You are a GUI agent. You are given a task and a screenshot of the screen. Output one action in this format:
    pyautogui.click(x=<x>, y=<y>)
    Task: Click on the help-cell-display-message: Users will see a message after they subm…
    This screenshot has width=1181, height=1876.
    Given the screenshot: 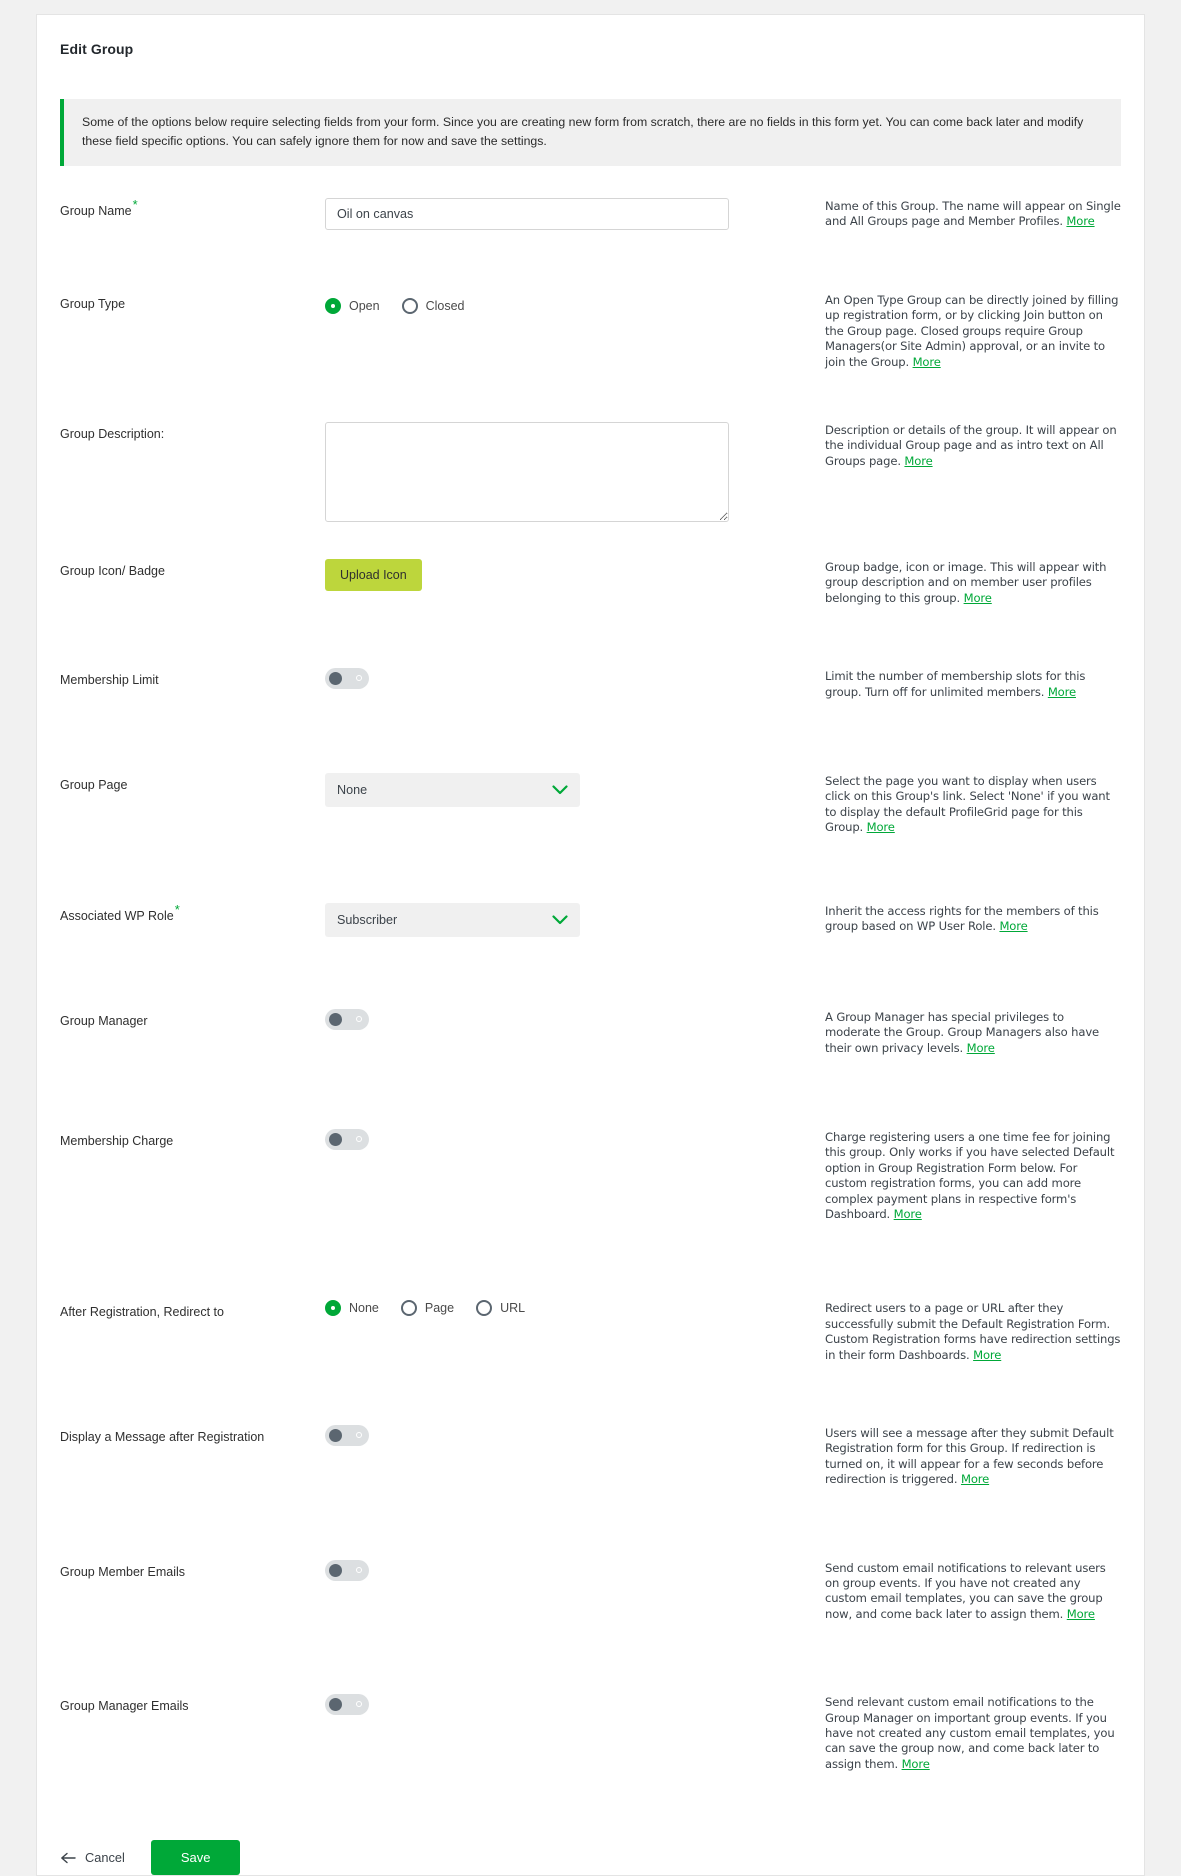 What is the action you would take?
    pyautogui.click(x=973, y=1456)
    